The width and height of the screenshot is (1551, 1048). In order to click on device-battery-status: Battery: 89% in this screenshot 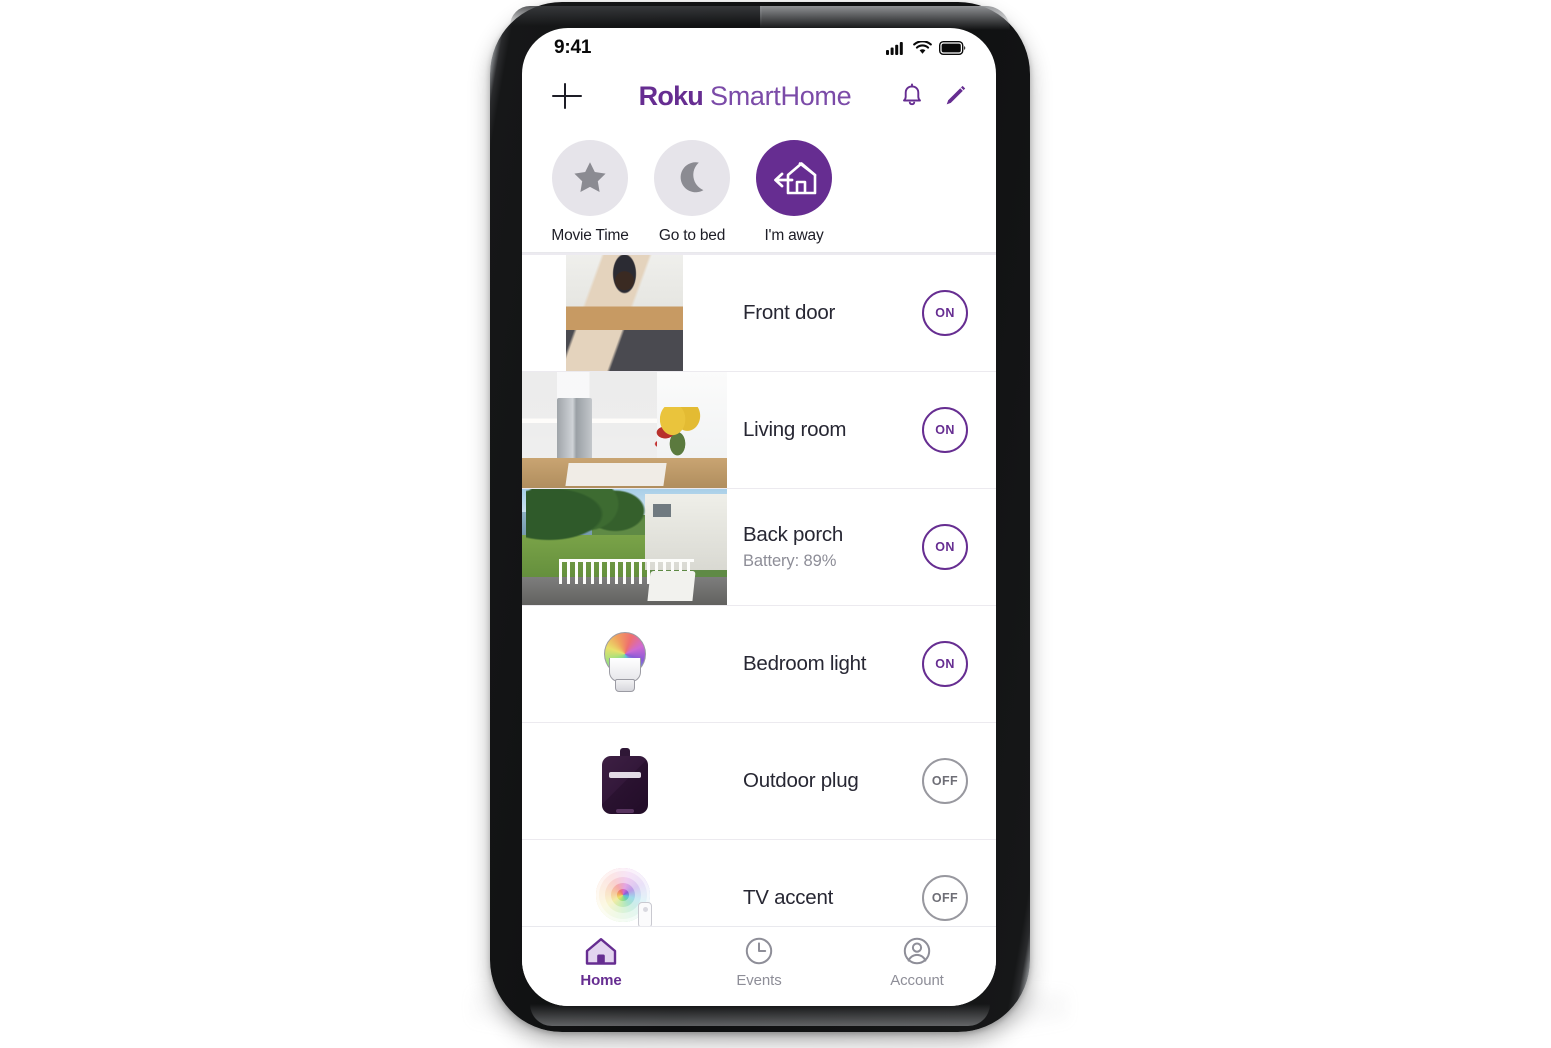, I will do `click(790, 561)`.